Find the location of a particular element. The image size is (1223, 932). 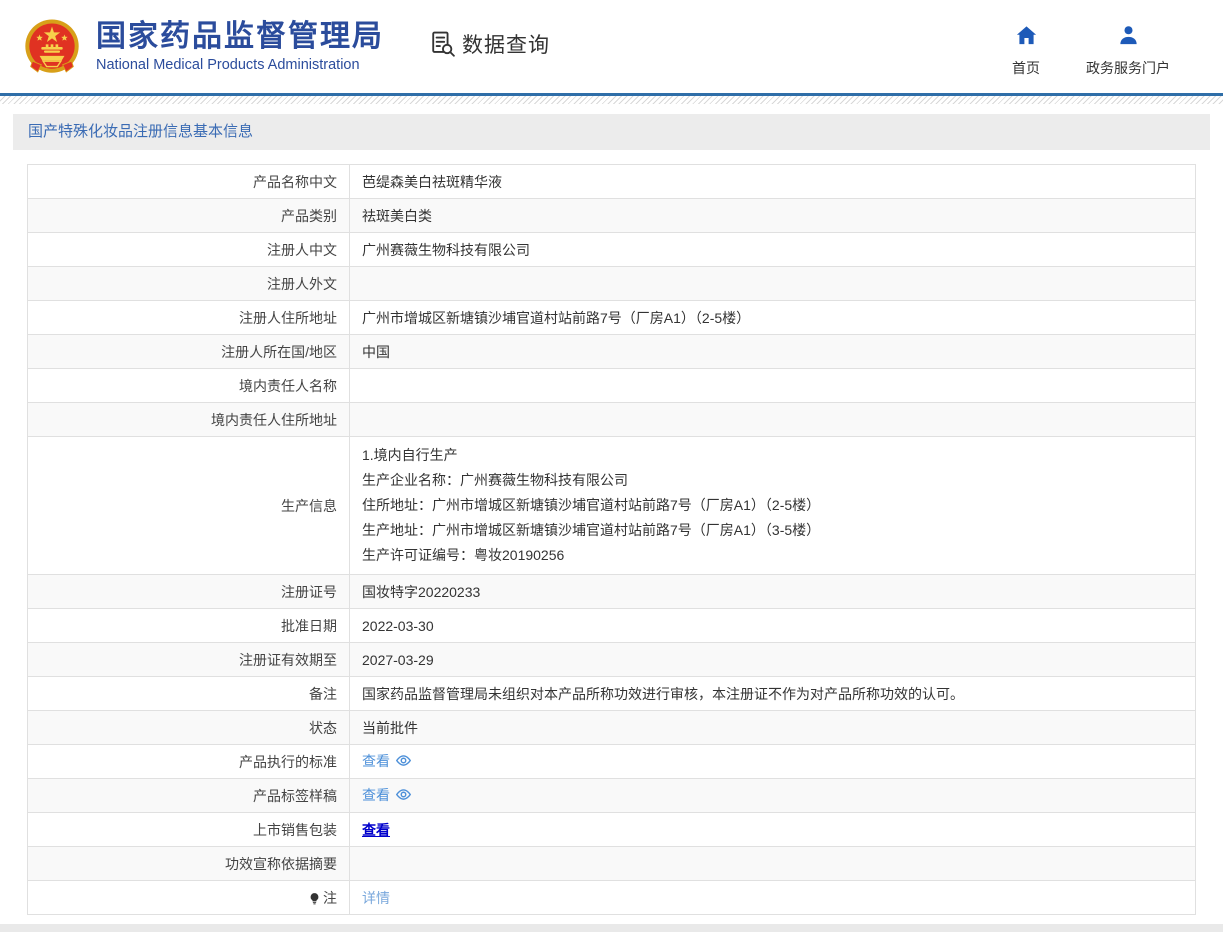

row-value: 国妆特字20220233 is located at coordinates (772, 591).